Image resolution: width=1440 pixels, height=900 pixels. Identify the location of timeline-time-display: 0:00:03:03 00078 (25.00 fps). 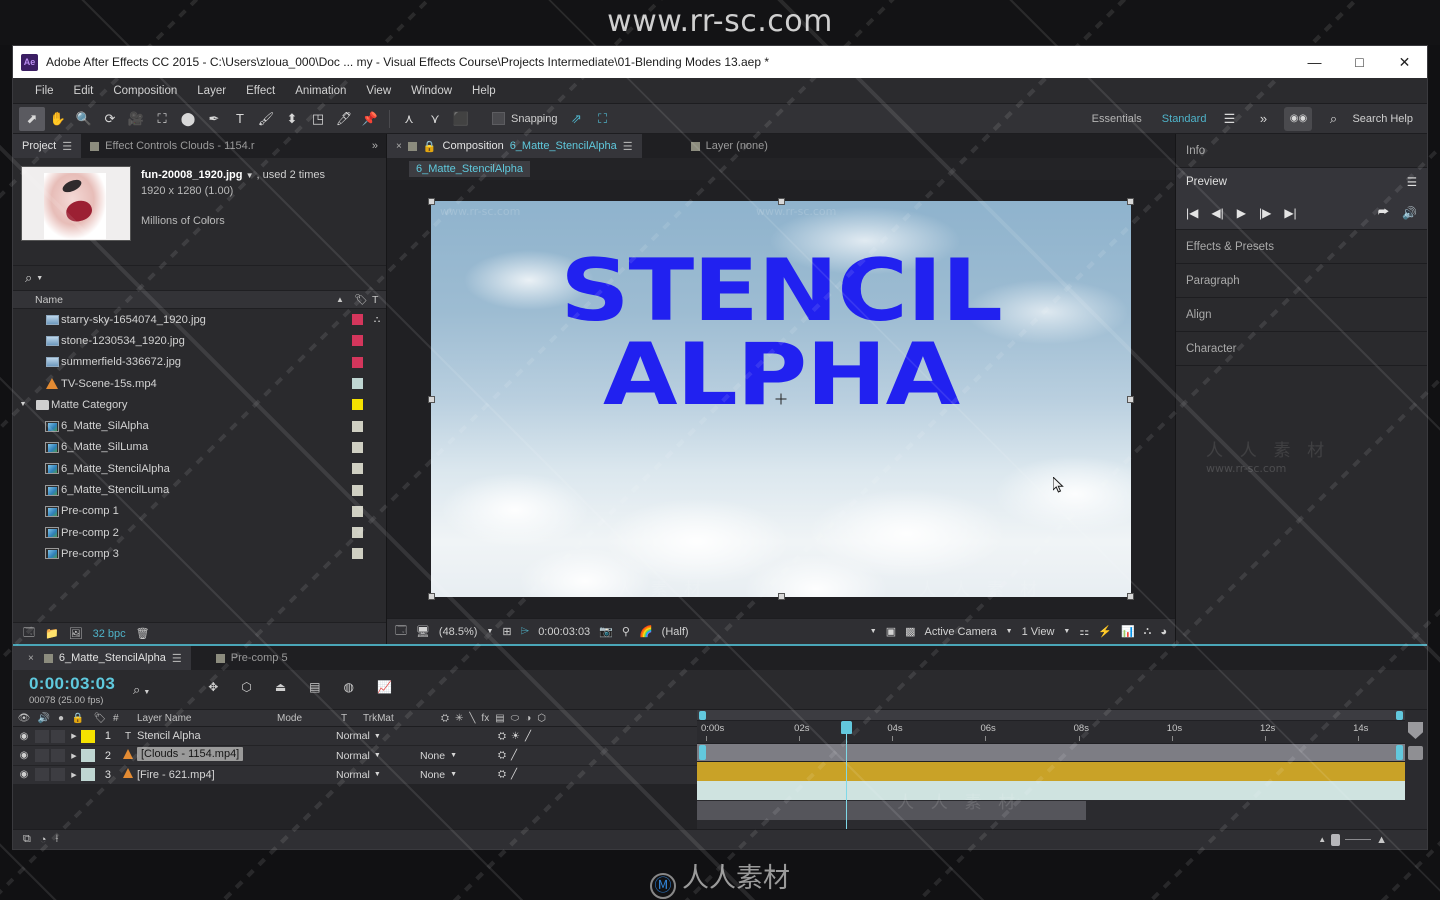
(73, 688).